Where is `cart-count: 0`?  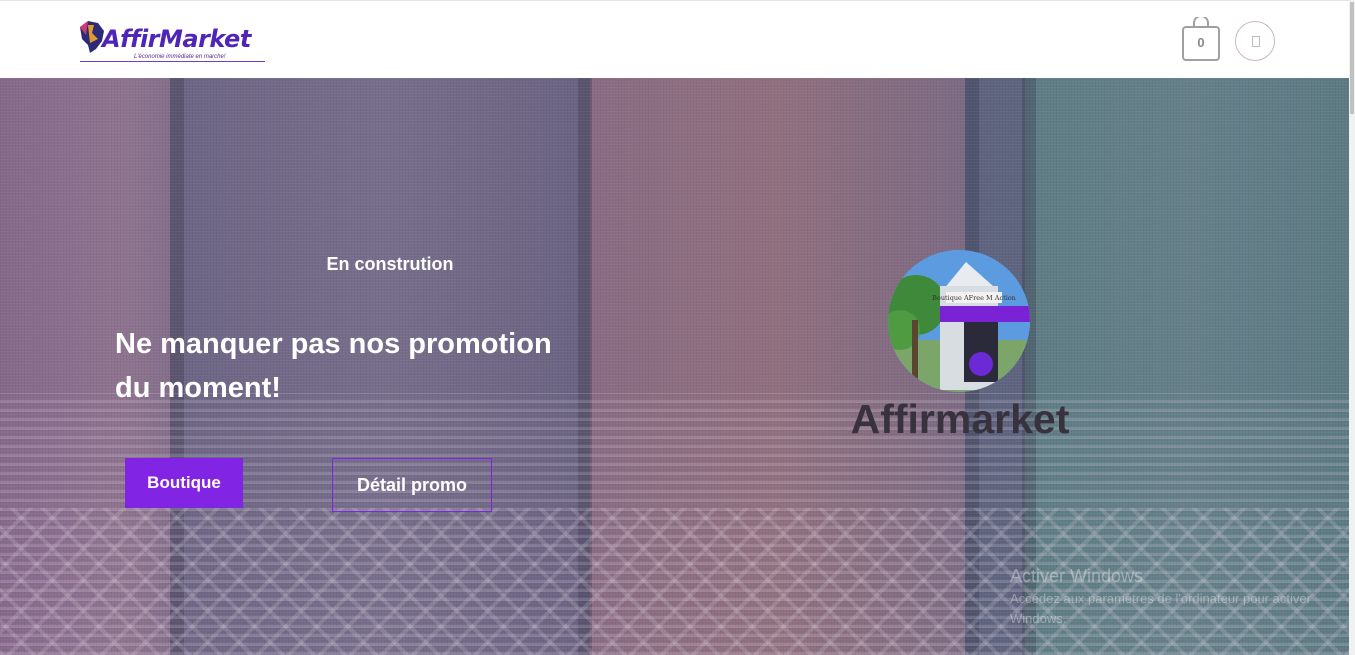
cart-count: 0 is located at coordinates (1201, 42).